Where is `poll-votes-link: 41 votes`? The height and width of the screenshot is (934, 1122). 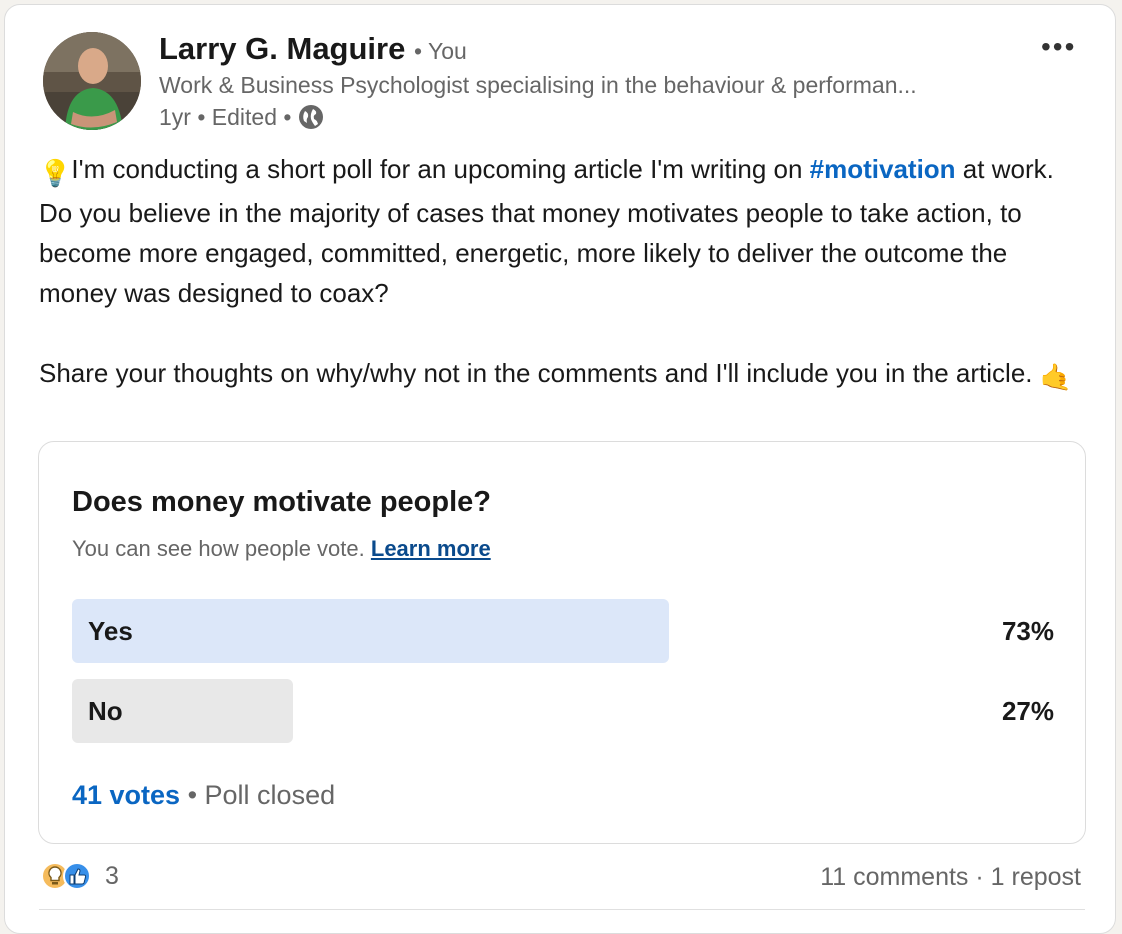
poll-votes-link: 41 votes is located at coordinates (126, 795).